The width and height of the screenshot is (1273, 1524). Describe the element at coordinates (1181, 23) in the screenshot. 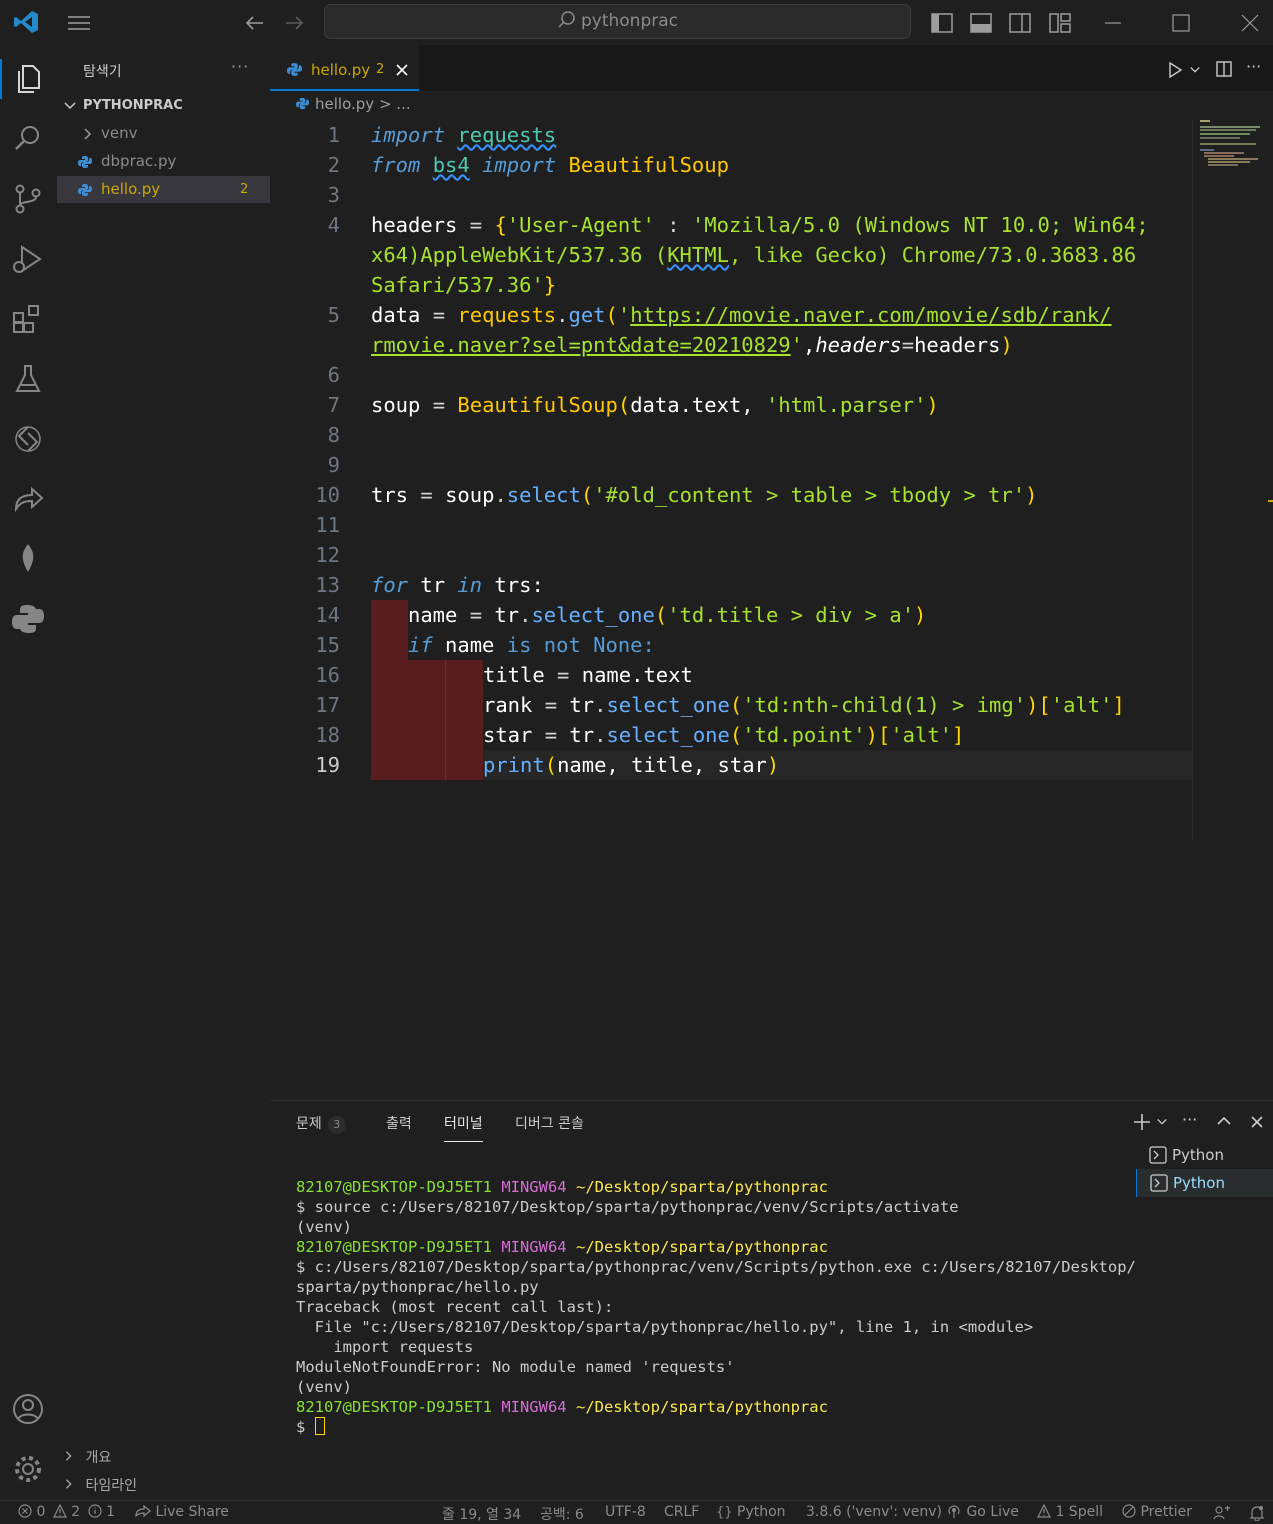

I see `maximize-icon` at that location.